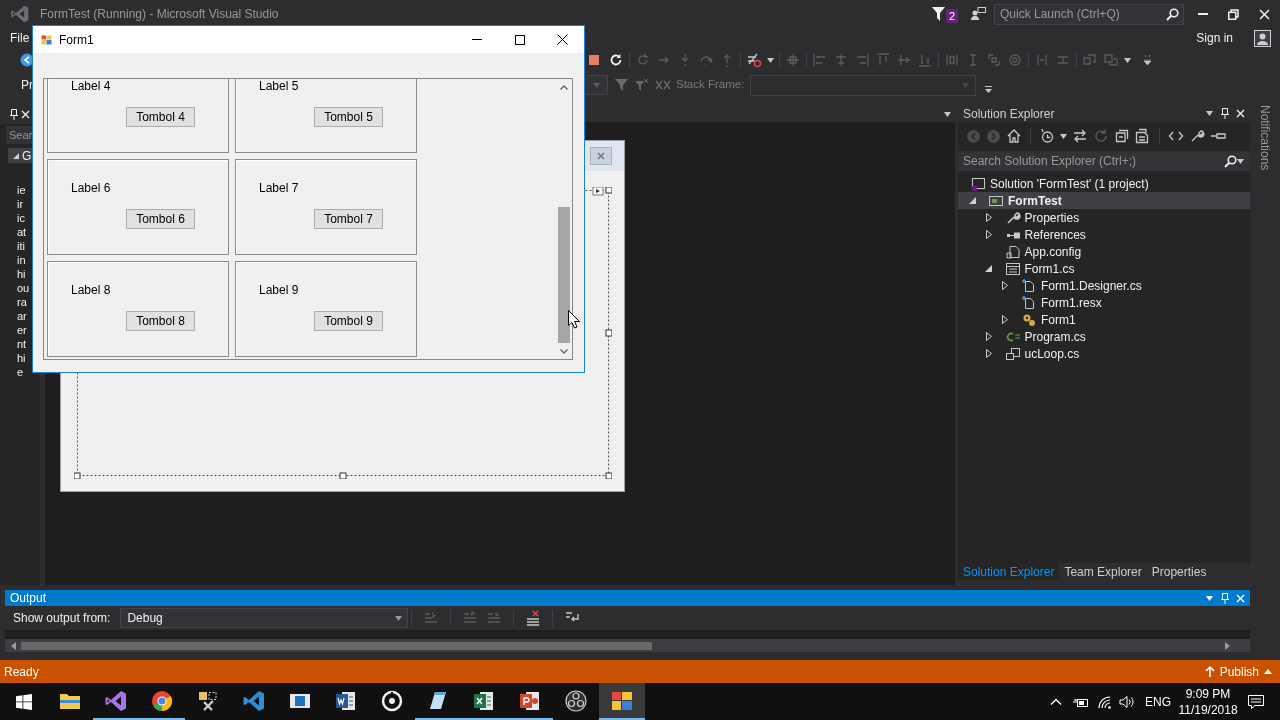 Image resolution: width=1280 pixels, height=720 pixels. What do you see at coordinates (348, 117) in the screenshot?
I see `form-button: Tombol 5` at bounding box center [348, 117].